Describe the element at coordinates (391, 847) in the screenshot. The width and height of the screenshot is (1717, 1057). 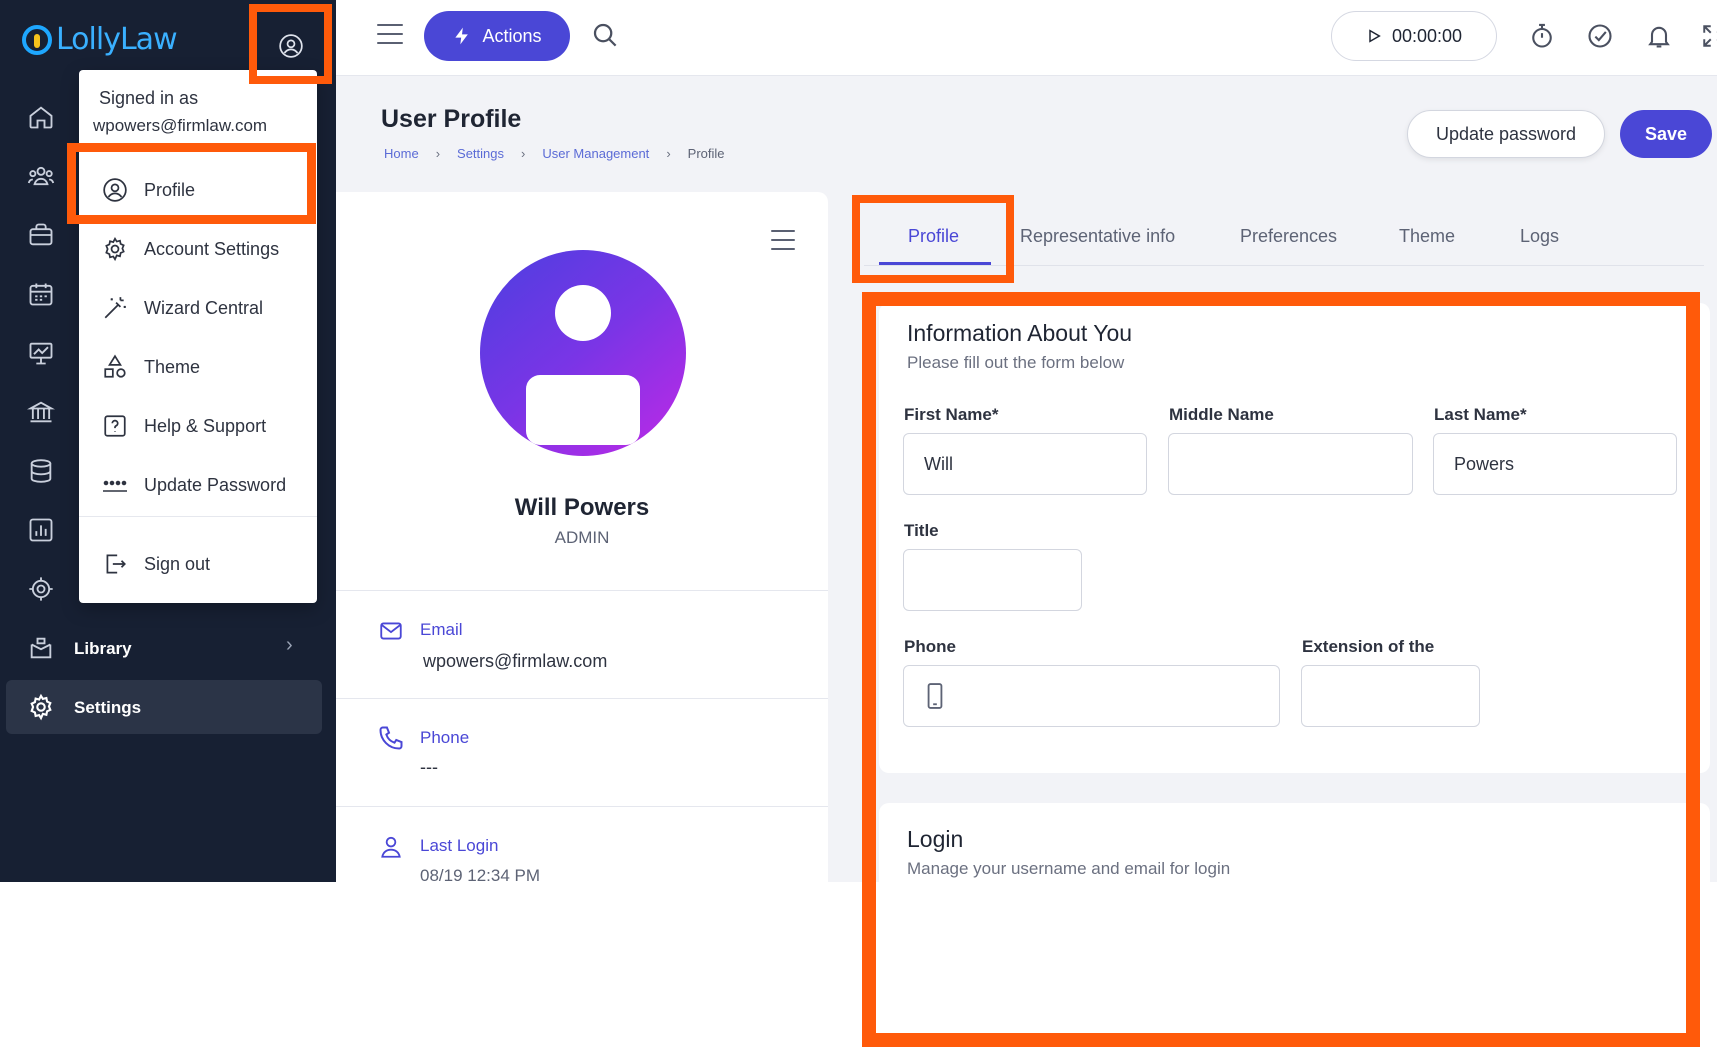
I see `person-icon` at that location.